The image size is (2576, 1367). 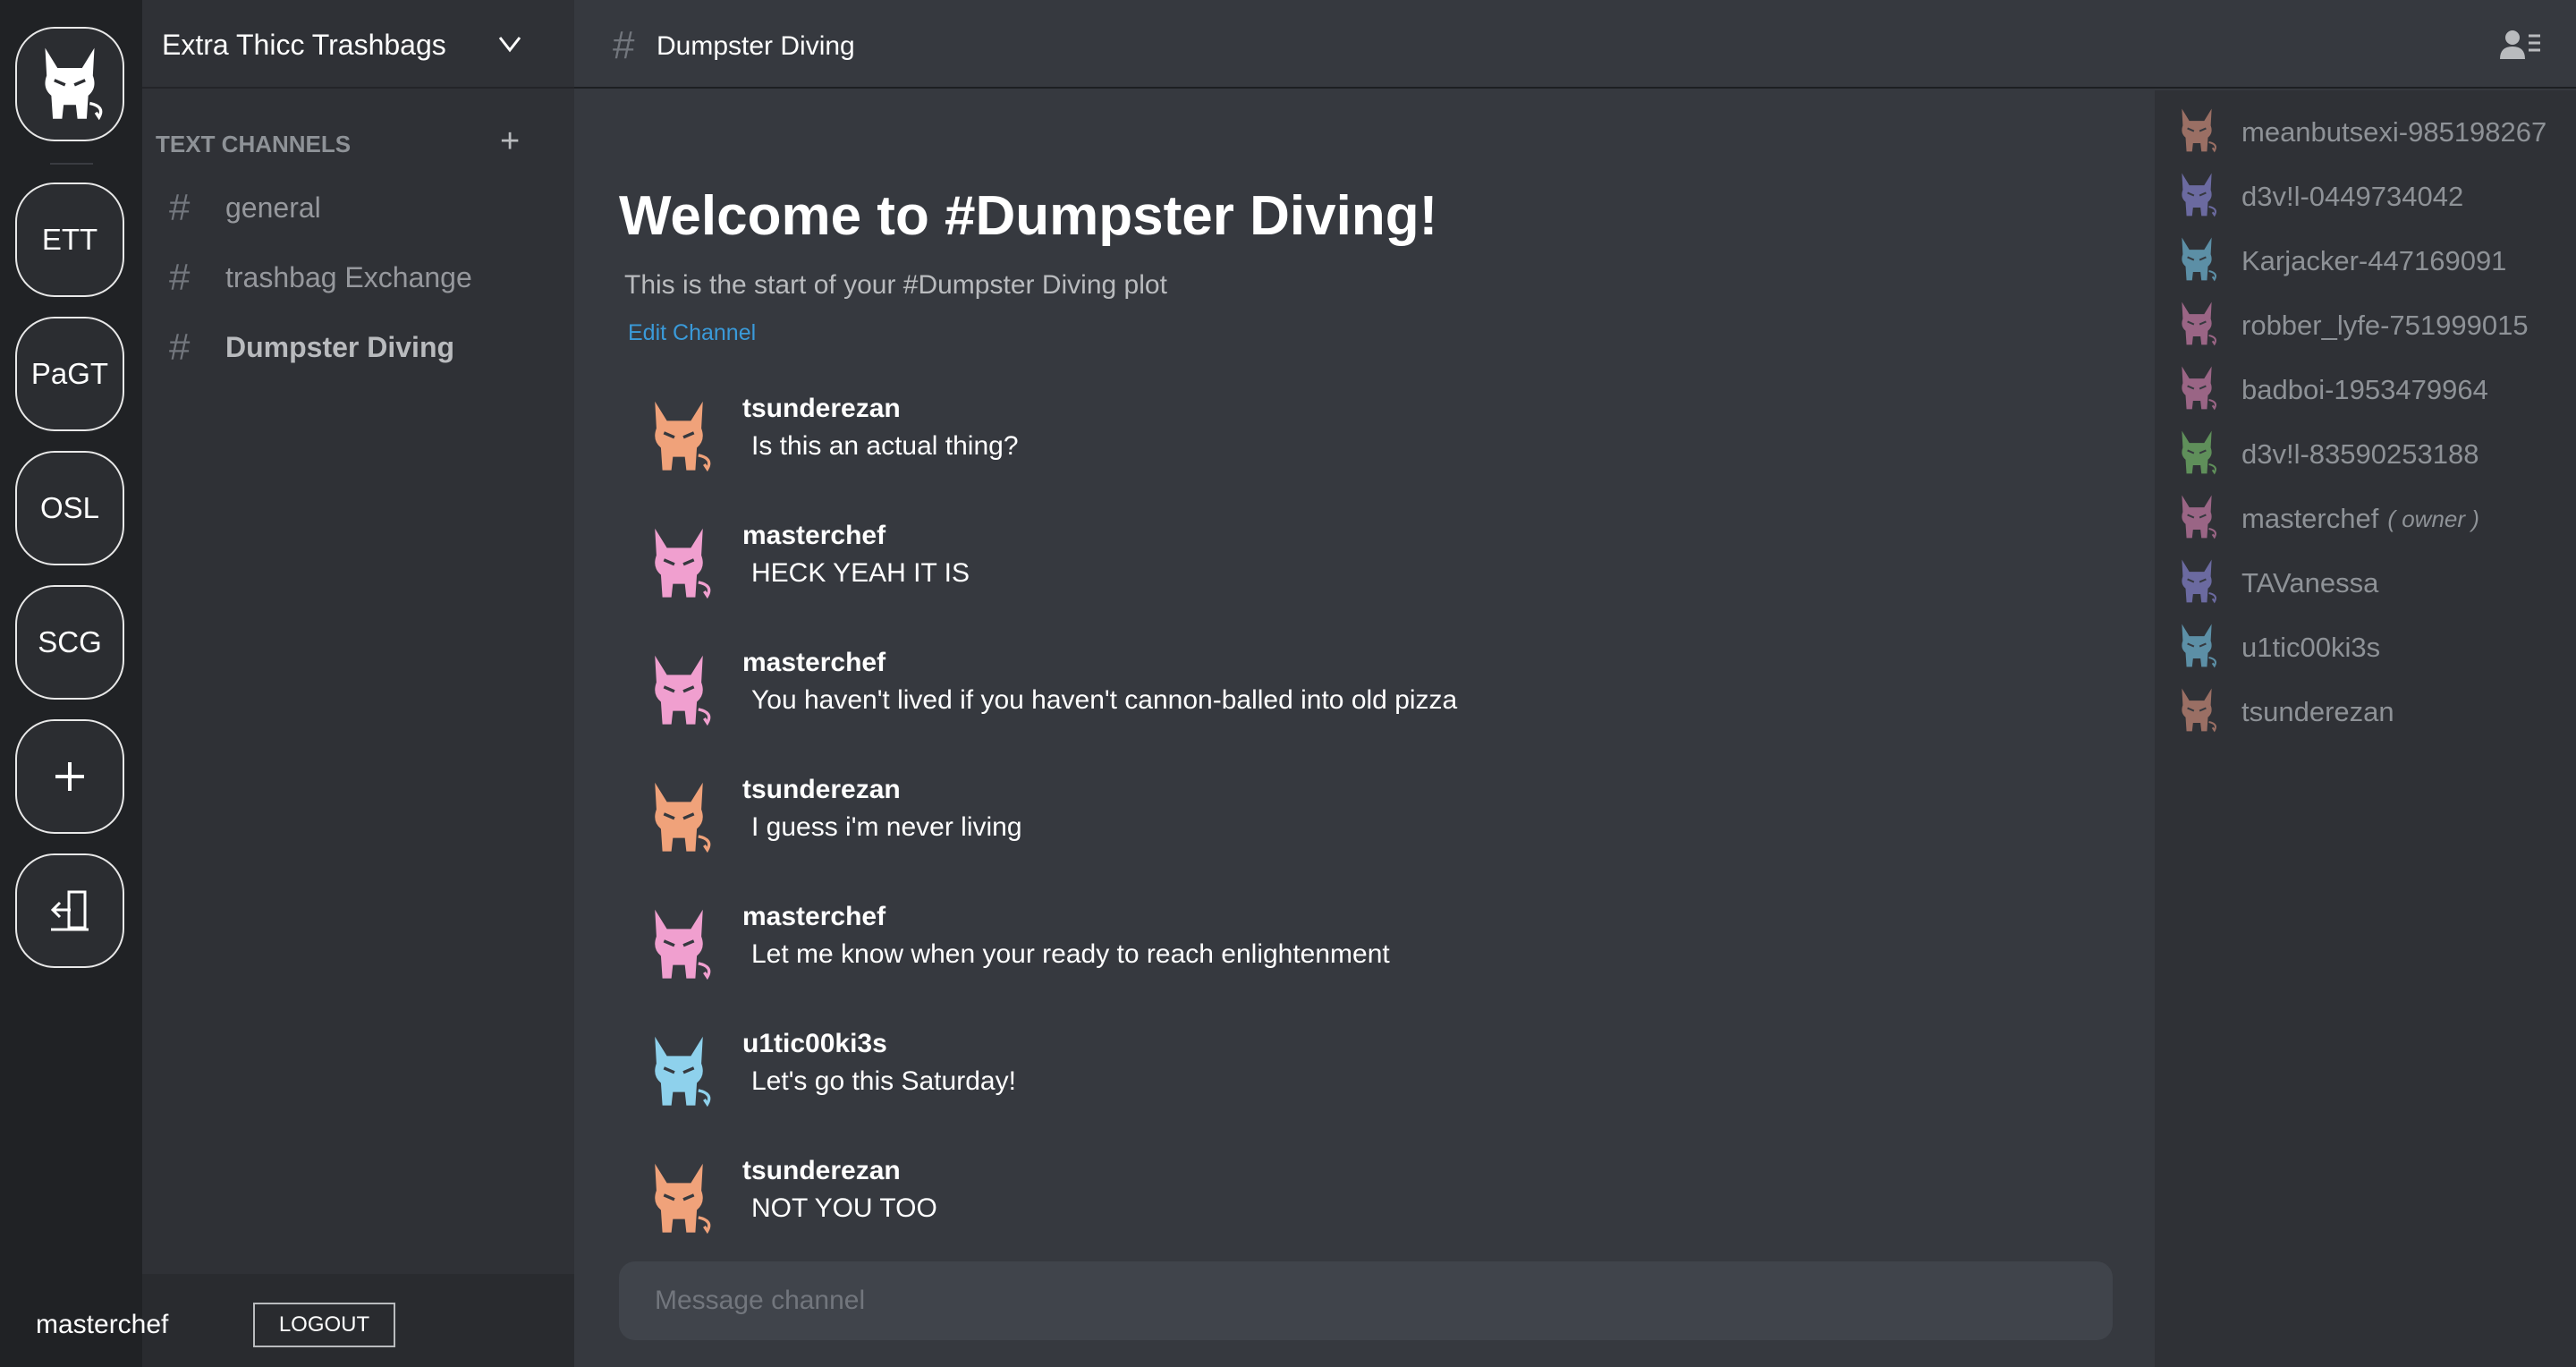 I want to click on member-name: masterchef, so click(x=2310, y=518).